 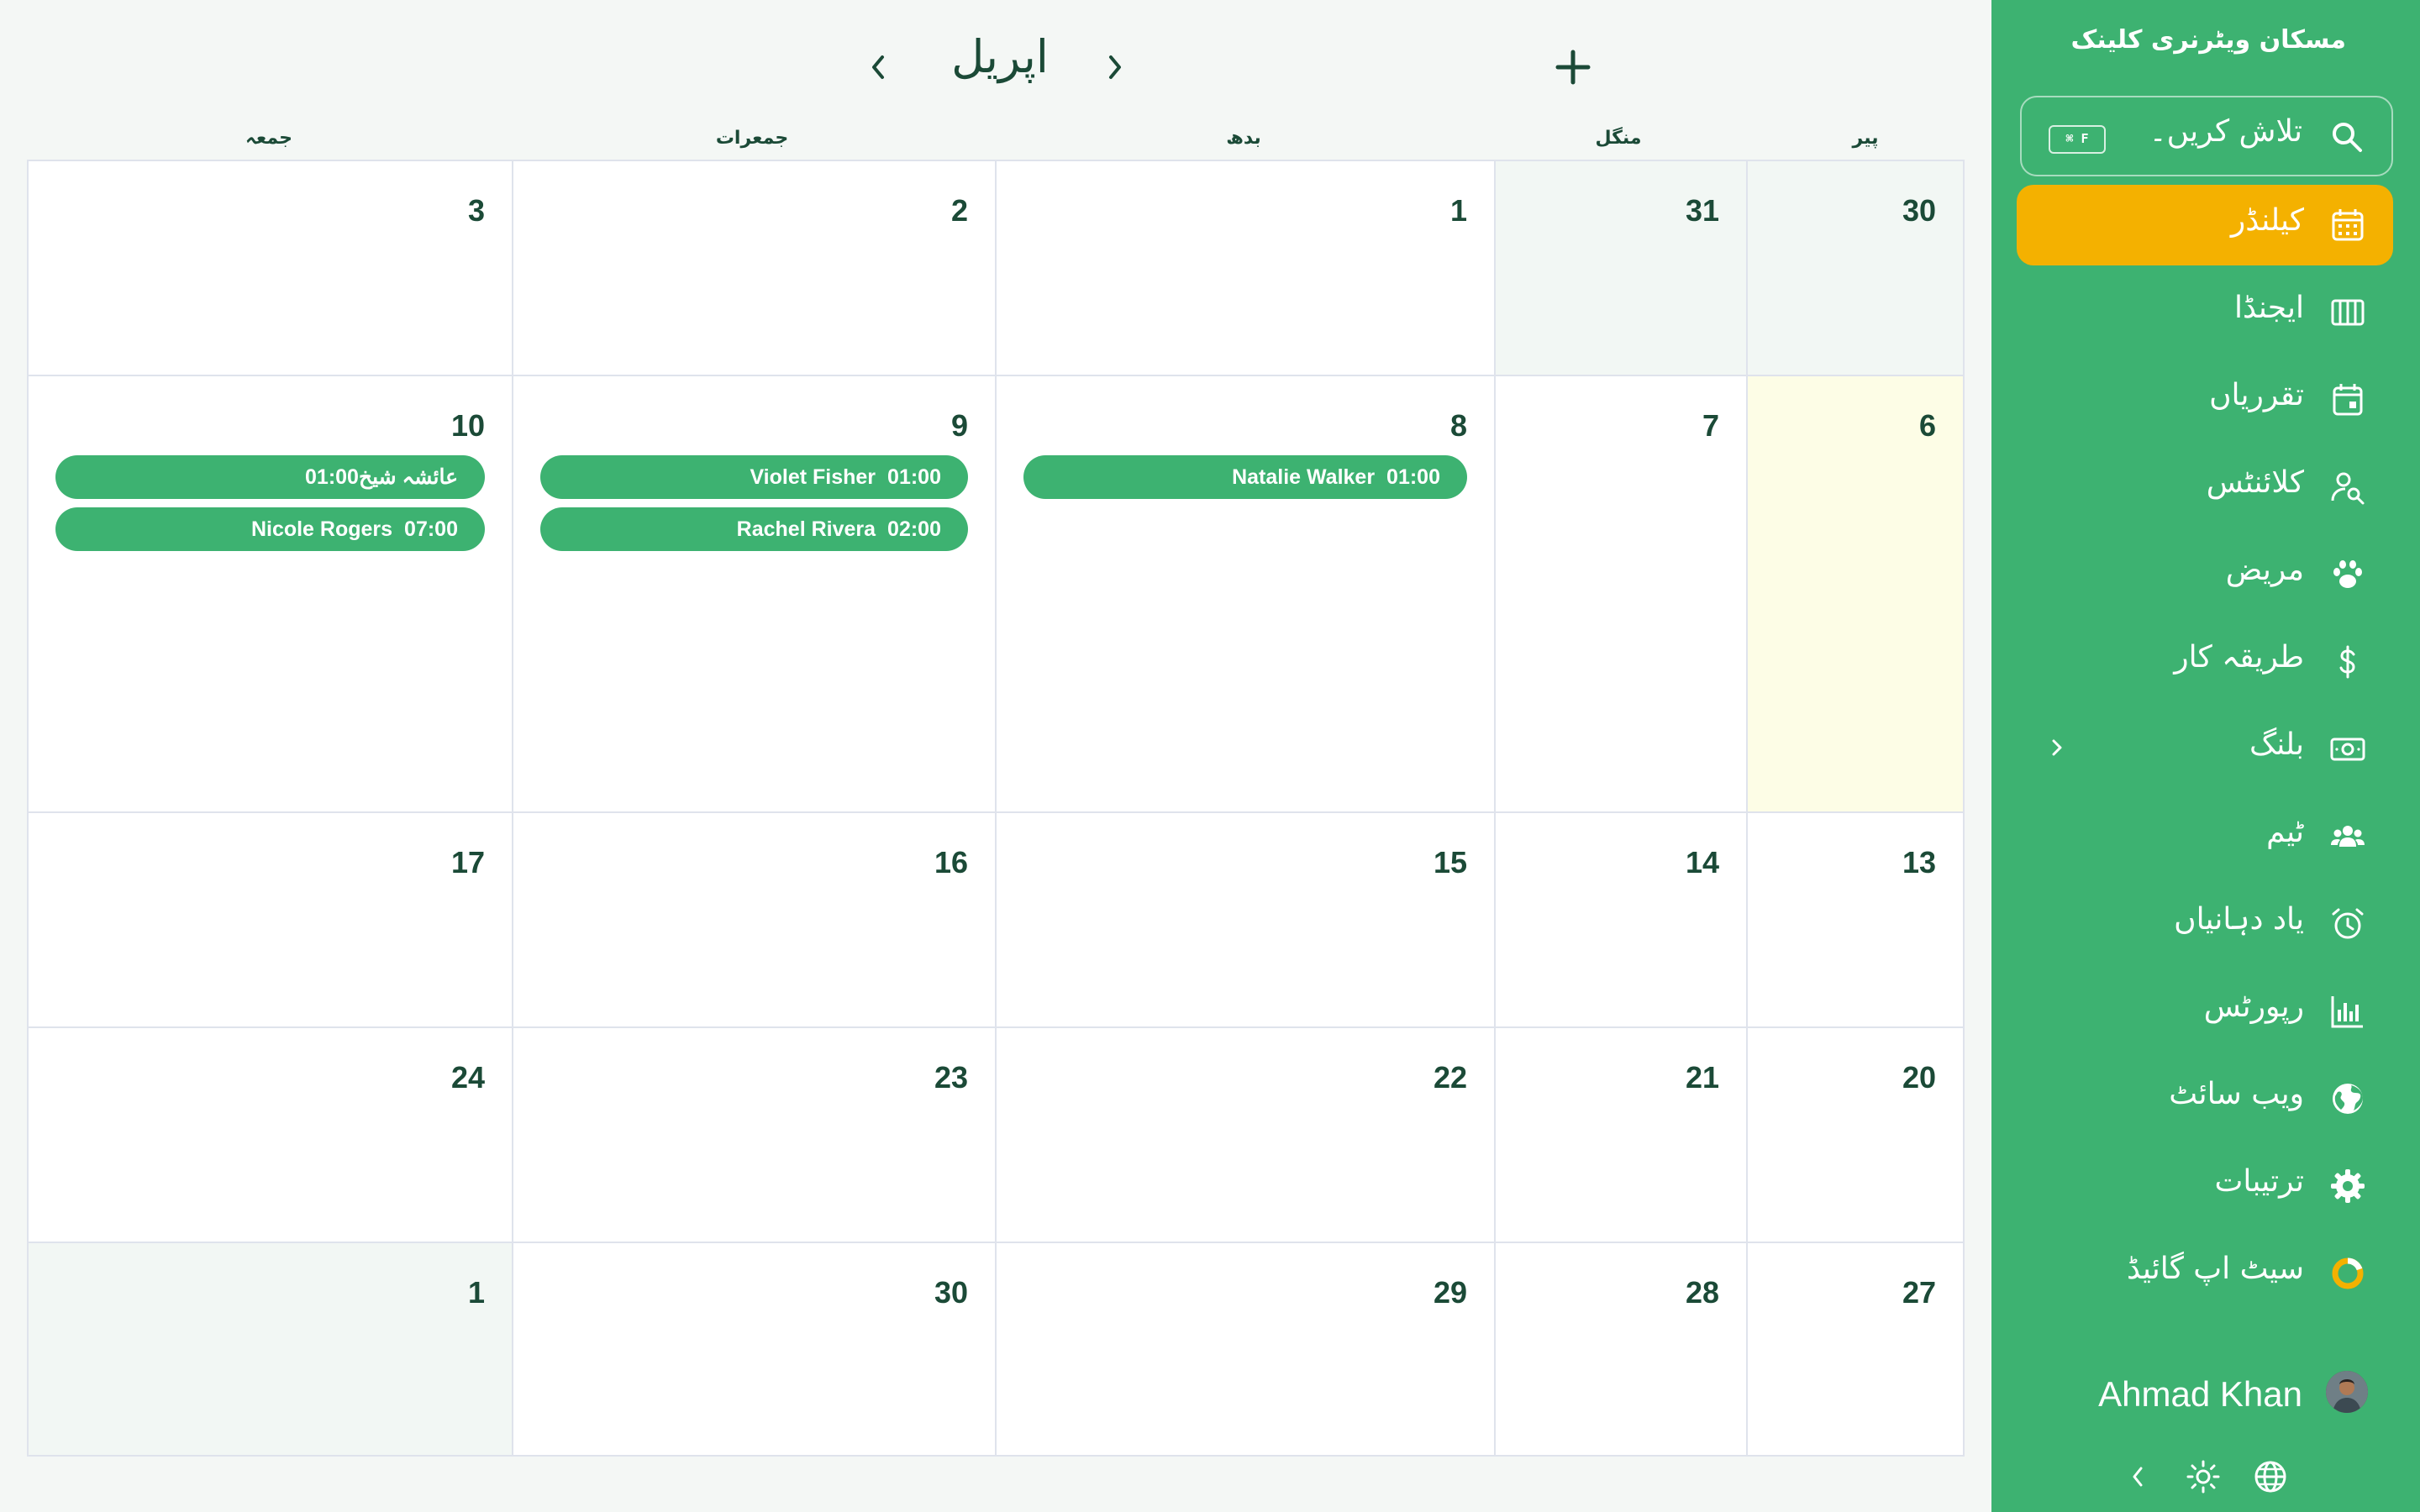 I want to click on previous-month-arrow-icon, so click(x=878, y=67).